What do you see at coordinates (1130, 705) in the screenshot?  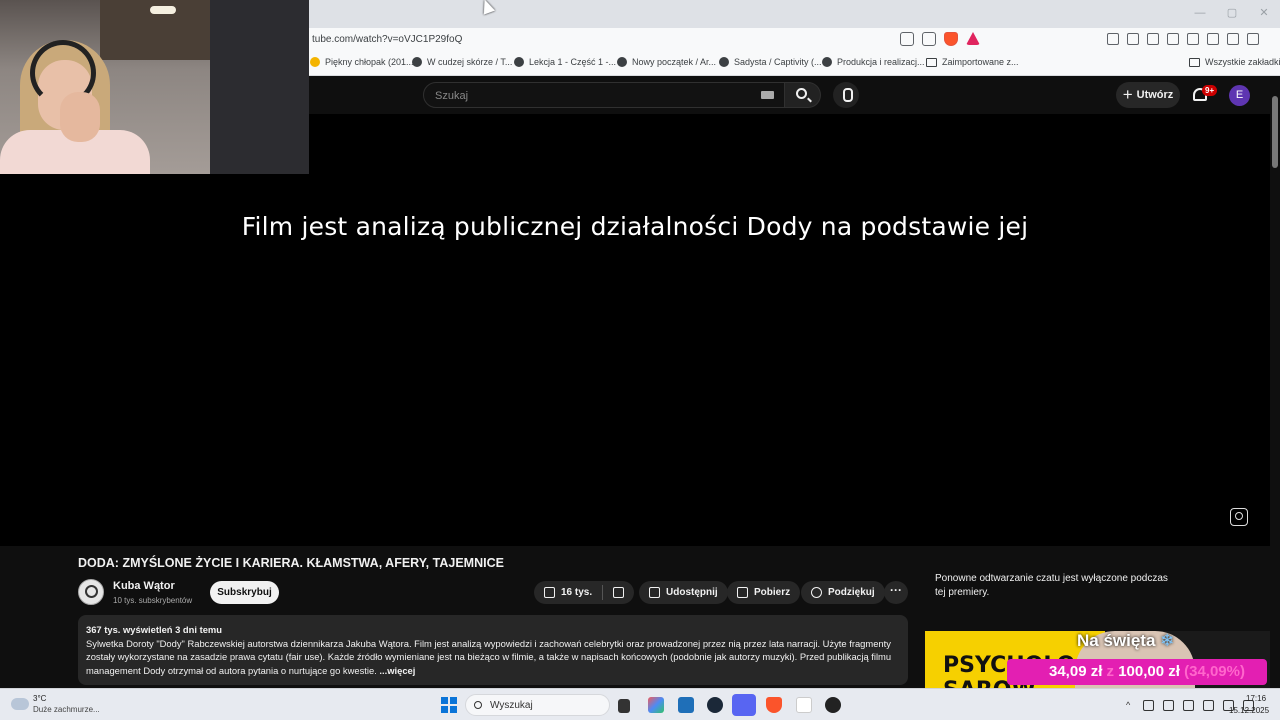 I see `tray-expand-icon: ^` at bounding box center [1130, 705].